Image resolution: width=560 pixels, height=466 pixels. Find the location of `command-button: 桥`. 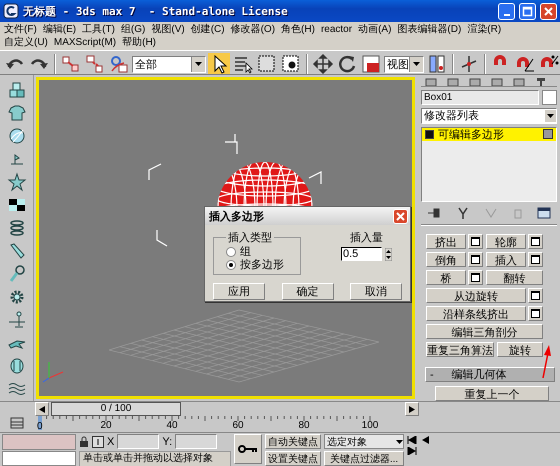

command-button: 桥 is located at coordinates (446, 277).